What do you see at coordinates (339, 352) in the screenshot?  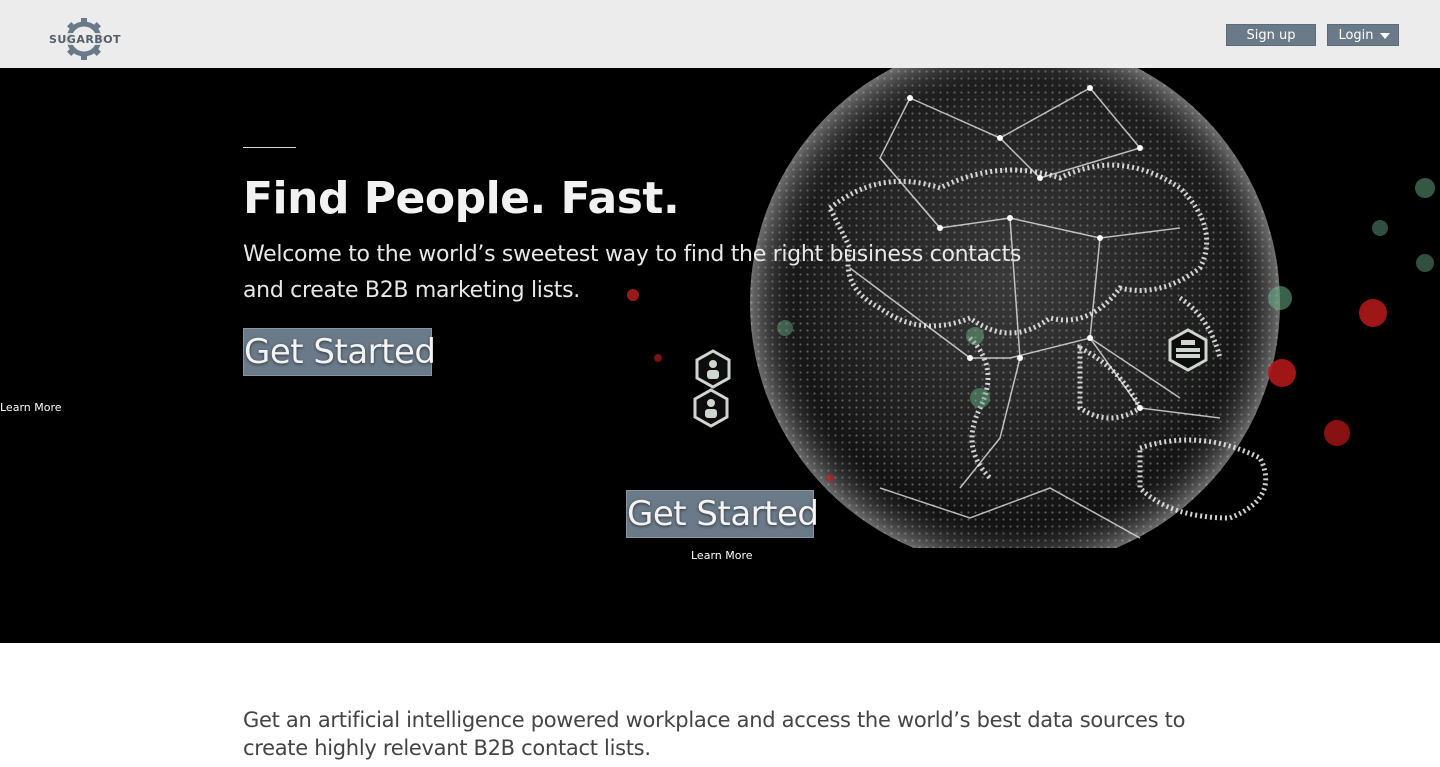 I see `get-started-button: Get Started` at bounding box center [339, 352].